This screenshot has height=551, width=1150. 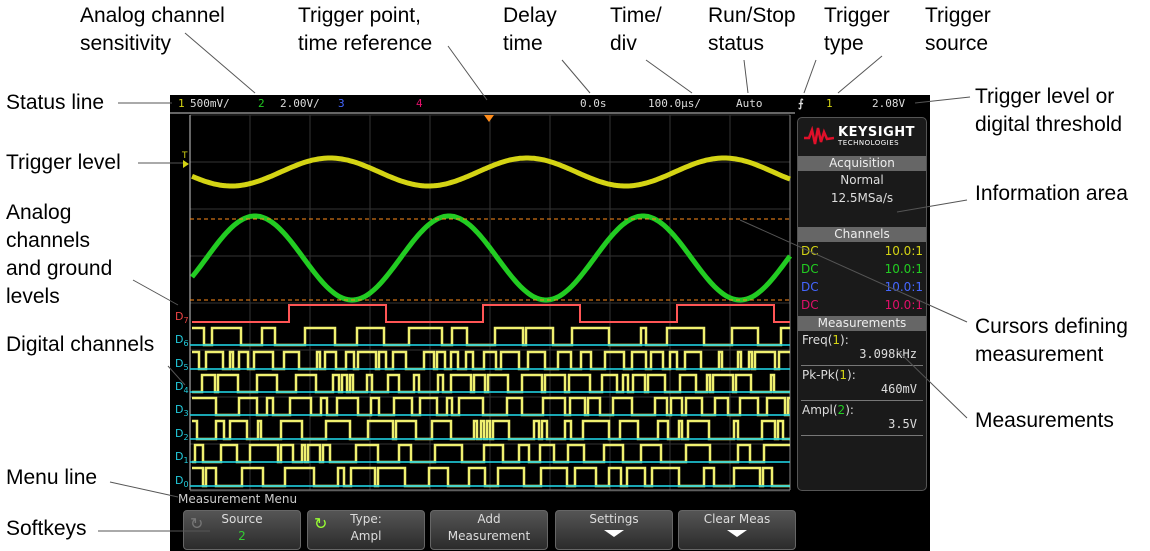 What do you see at coordinates (63, 162) in the screenshot?
I see `label-trigger-level: Trigger level` at bounding box center [63, 162].